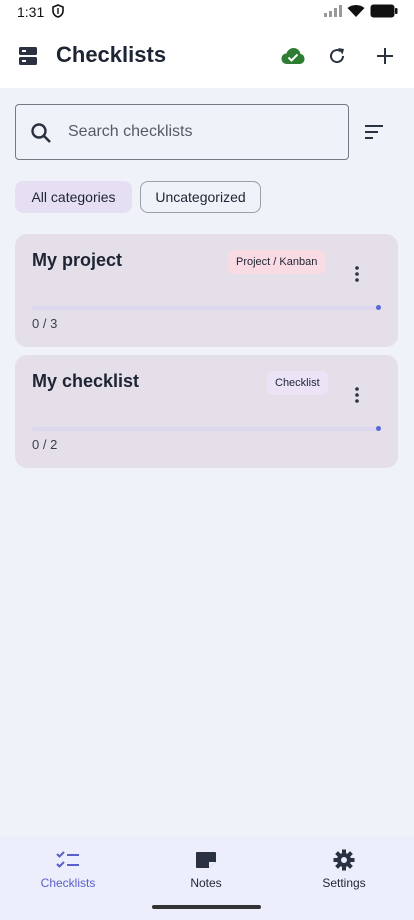 This screenshot has height=920, width=414. What do you see at coordinates (73, 197) in the screenshot?
I see `chip-all-categories: All categories` at bounding box center [73, 197].